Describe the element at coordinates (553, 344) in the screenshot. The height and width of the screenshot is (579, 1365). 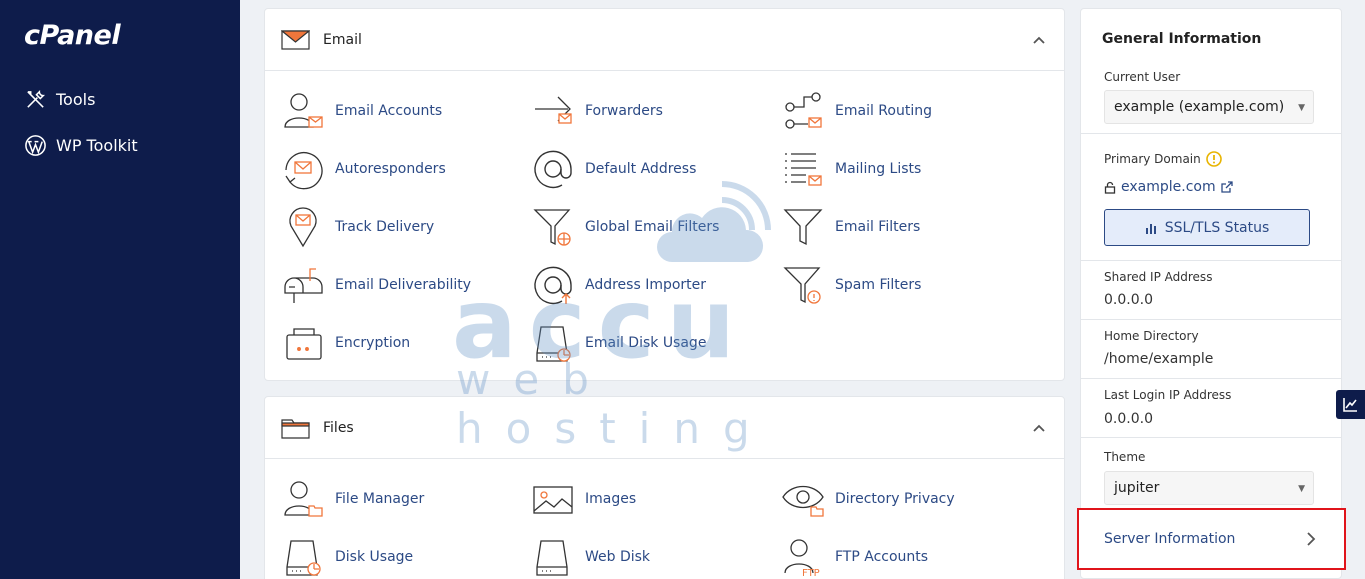
I see `email-disk-usage-icon` at that location.